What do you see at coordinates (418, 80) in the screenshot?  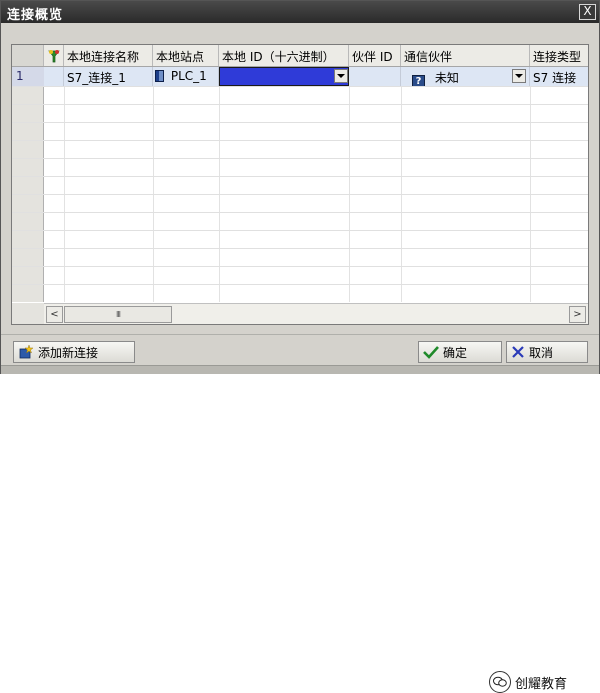 I see `unknown-partner-icon: ?` at bounding box center [418, 80].